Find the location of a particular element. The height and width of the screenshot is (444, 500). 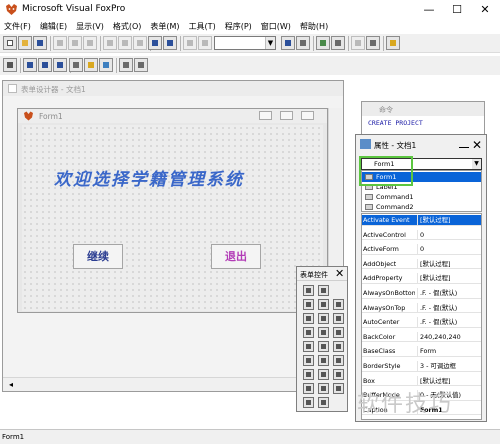

property-row: AlwaysOnBottom .F. - 假(默认) is located at coordinates (421, 293).